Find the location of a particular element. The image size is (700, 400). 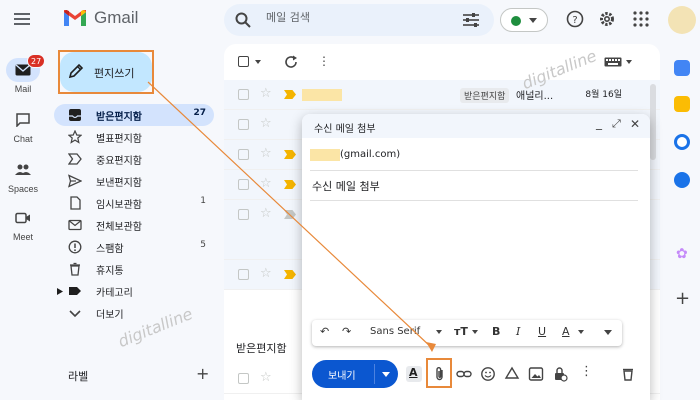

nav-item-starred: 별표편지함 is located at coordinates (134, 137).